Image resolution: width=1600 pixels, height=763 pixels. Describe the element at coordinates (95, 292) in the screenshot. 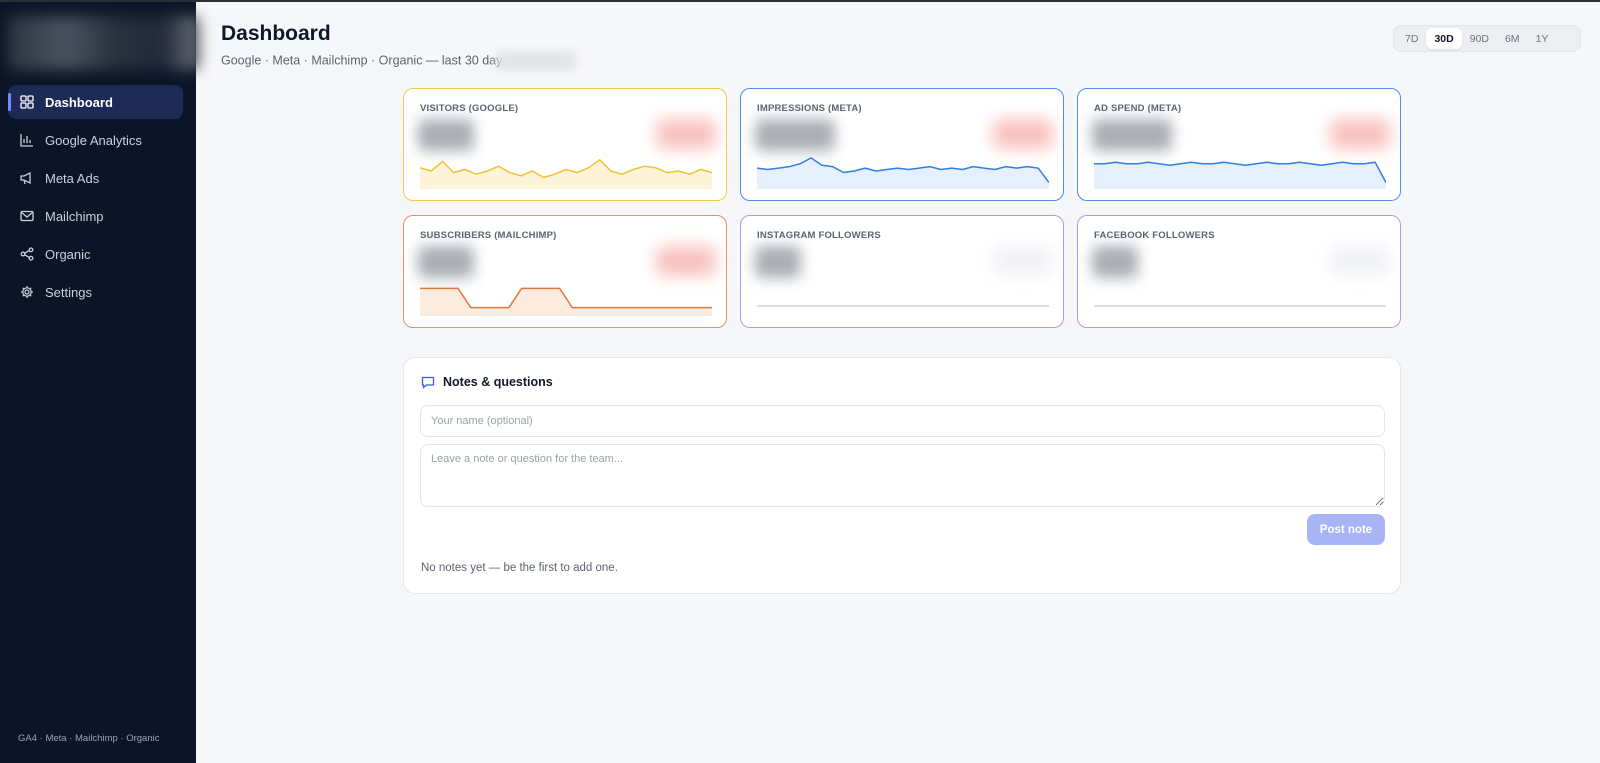

I see `sidebar-item-settings: Settings` at that location.